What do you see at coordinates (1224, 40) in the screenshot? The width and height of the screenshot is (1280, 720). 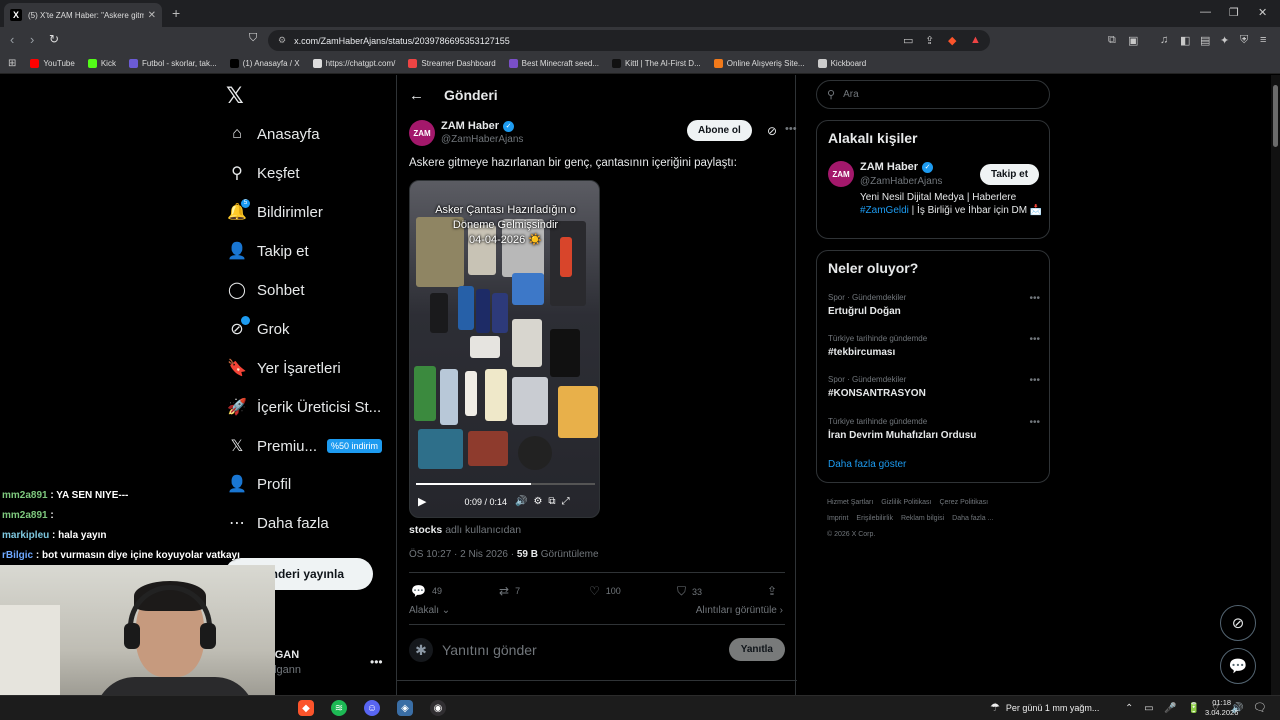 I see `leo-icon: ✦` at bounding box center [1224, 40].